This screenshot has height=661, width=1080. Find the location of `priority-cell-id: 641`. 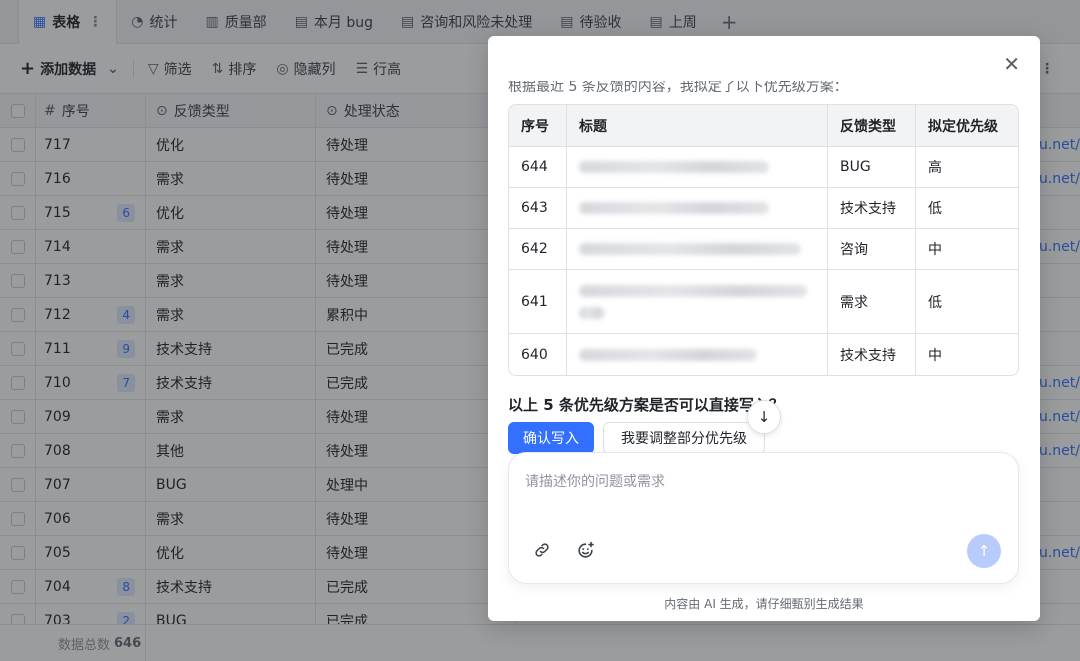

priority-cell-id: 641 is located at coordinates (538, 301).